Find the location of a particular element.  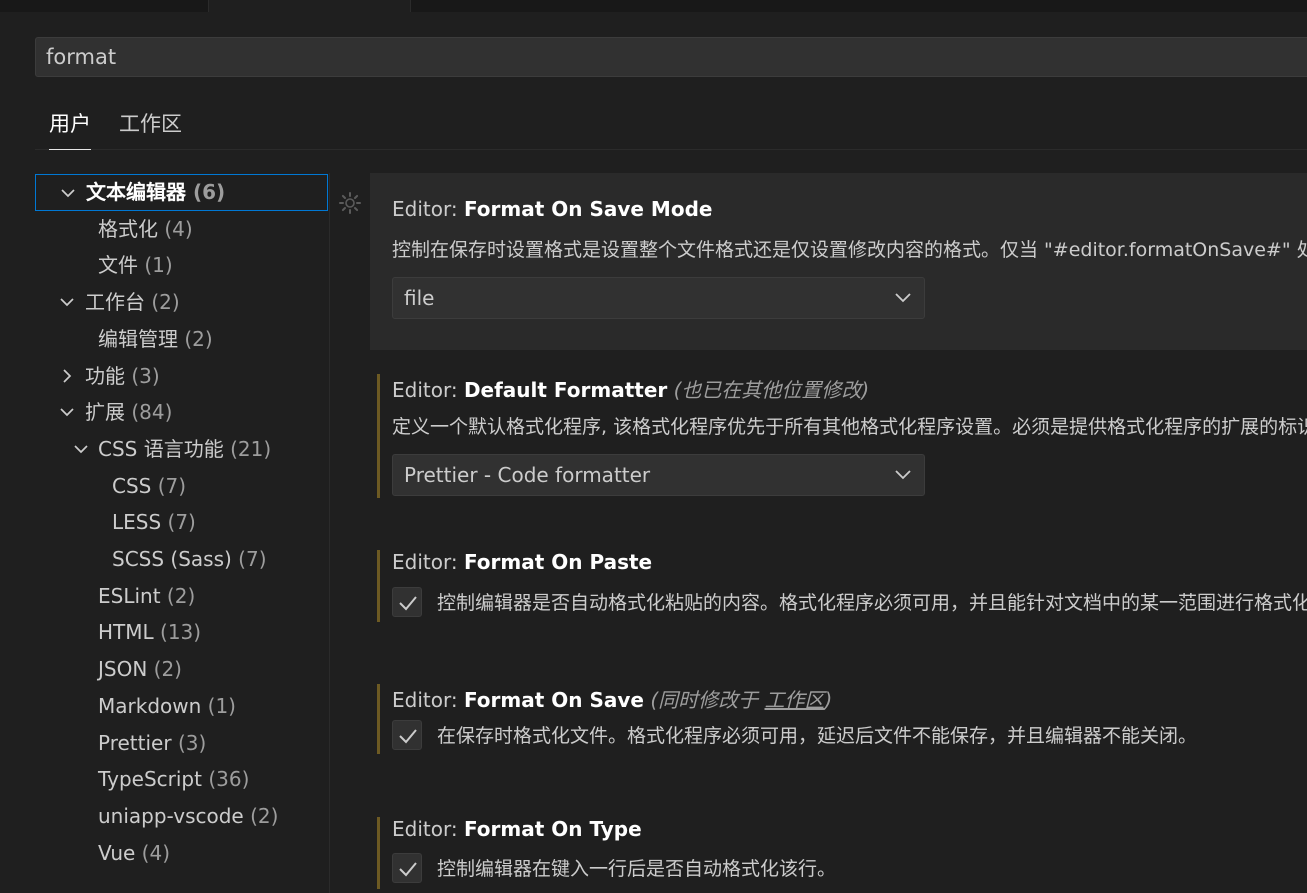

toc-item: 格式化 (4) is located at coordinates (181, 229).